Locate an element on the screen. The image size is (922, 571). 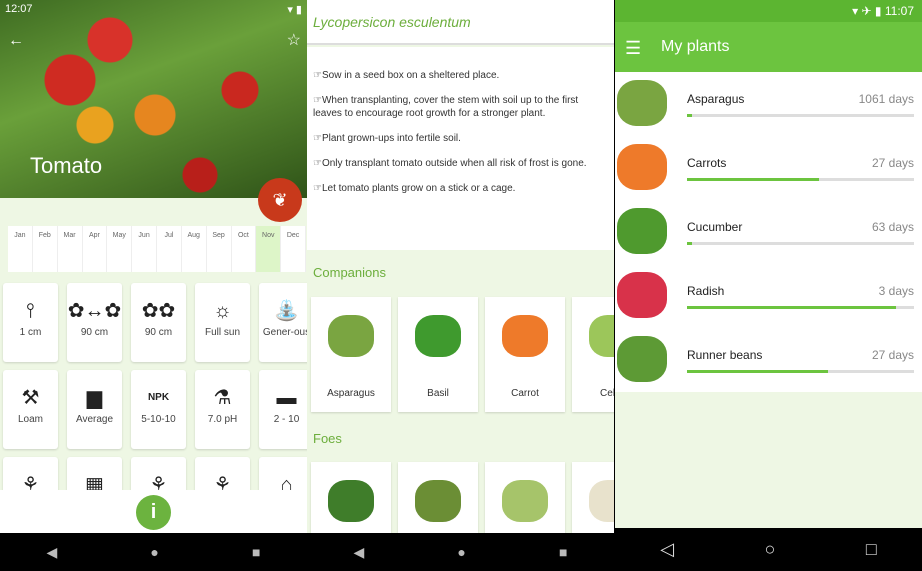
tile-label: Gener-ous is located at coordinates (284, 332).